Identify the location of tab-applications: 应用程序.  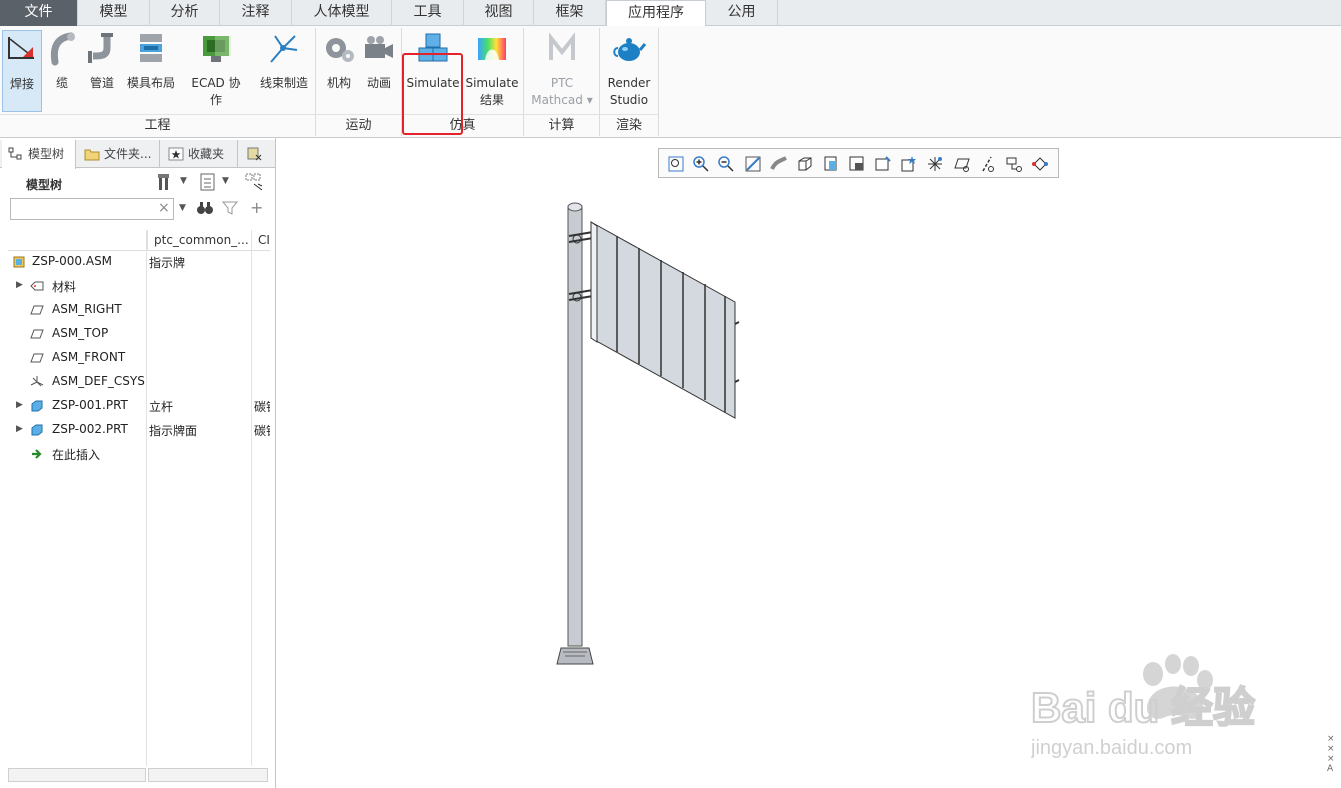
(656, 13).